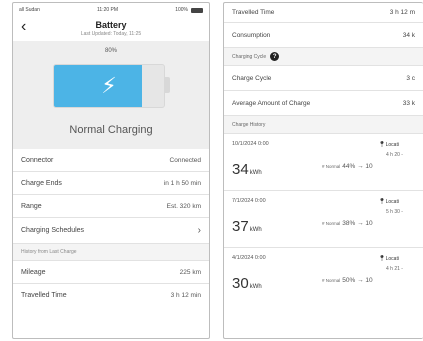 The image size is (423, 341). I want to click on charging-schedules-row: Charging Schedules ›, so click(111, 231).